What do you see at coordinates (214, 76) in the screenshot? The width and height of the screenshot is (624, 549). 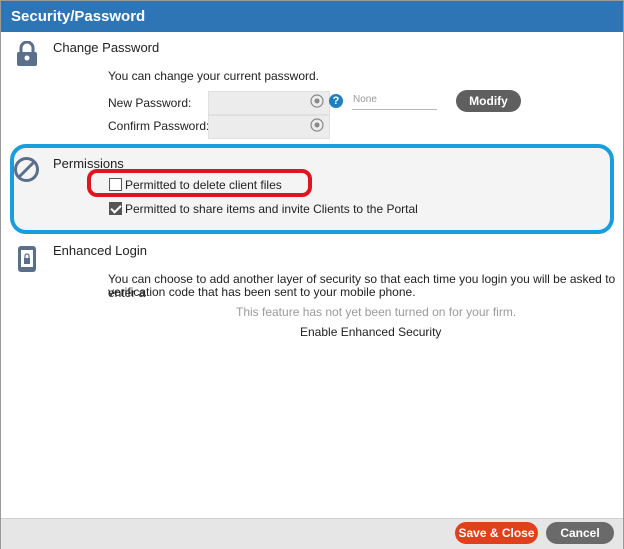 I see `change-password-description: You can change your current password.` at bounding box center [214, 76].